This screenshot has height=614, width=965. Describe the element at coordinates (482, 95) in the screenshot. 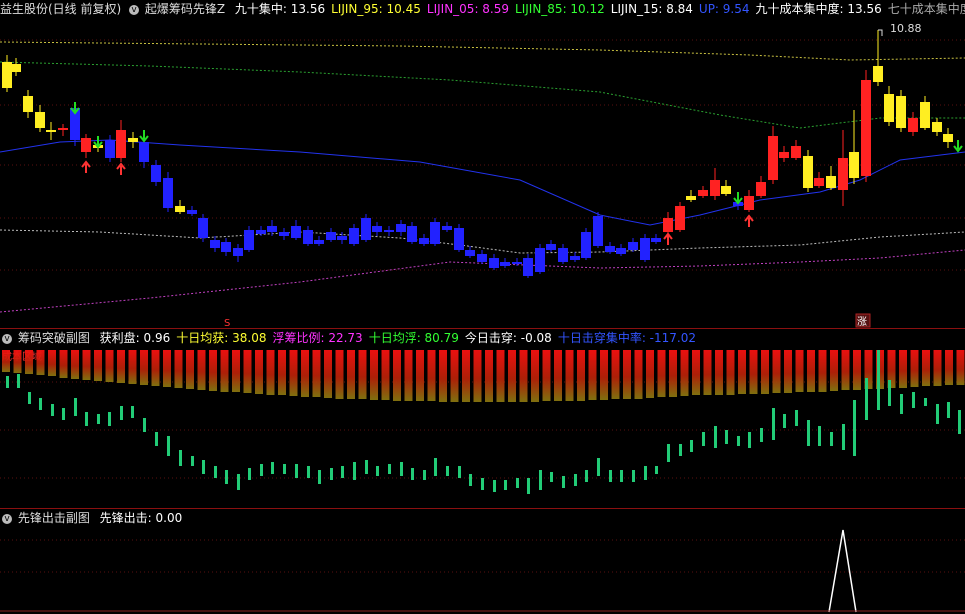

I see `band-green-line` at that location.